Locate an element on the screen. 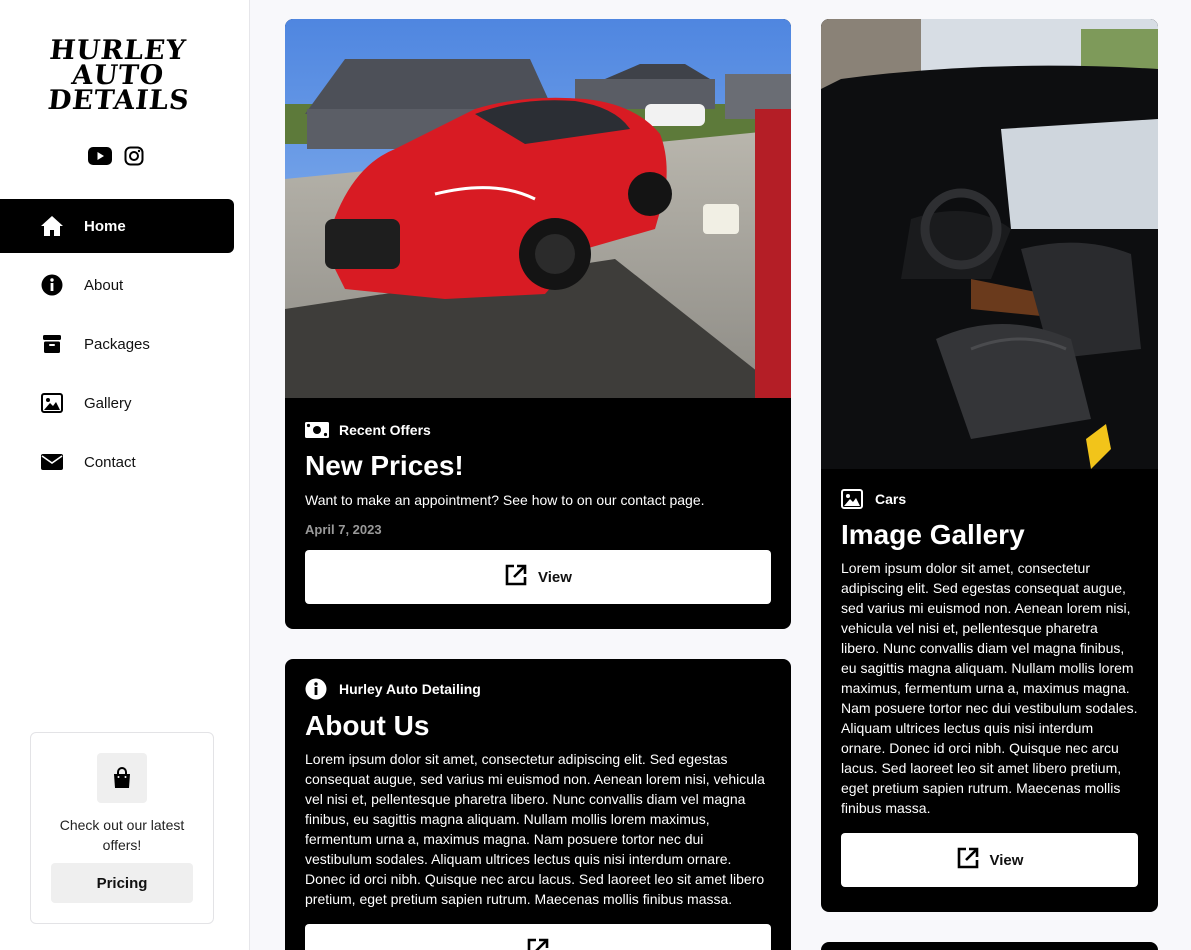 The image size is (1191, 950). nav-item-home: Home is located at coordinates (117, 226).